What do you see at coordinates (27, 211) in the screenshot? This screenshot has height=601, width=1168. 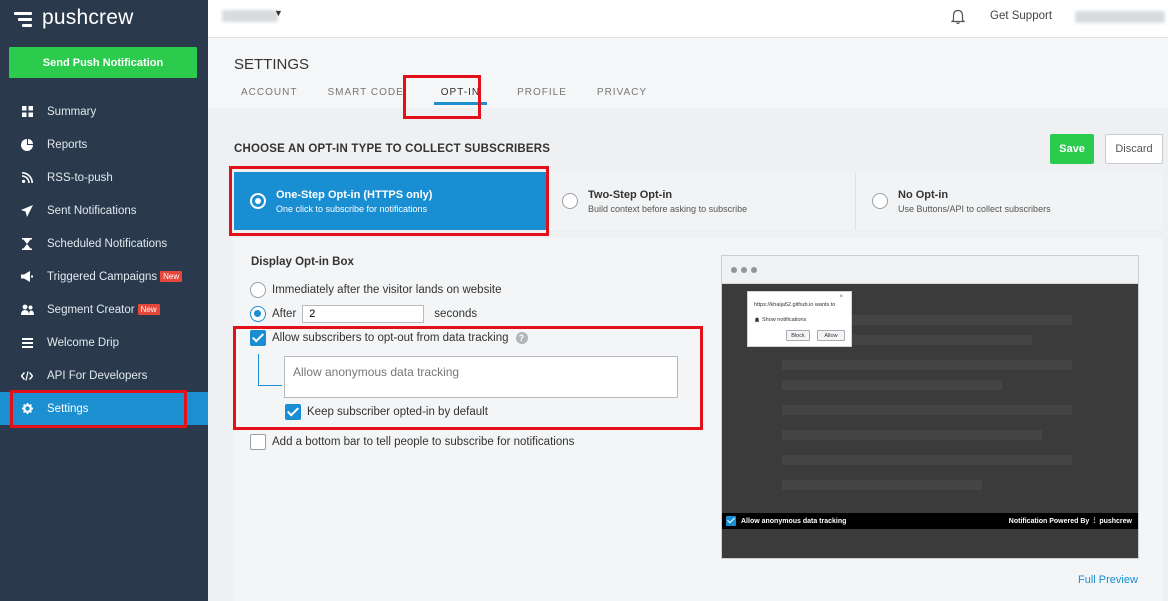 I see `paper-plane-icon` at bounding box center [27, 211].